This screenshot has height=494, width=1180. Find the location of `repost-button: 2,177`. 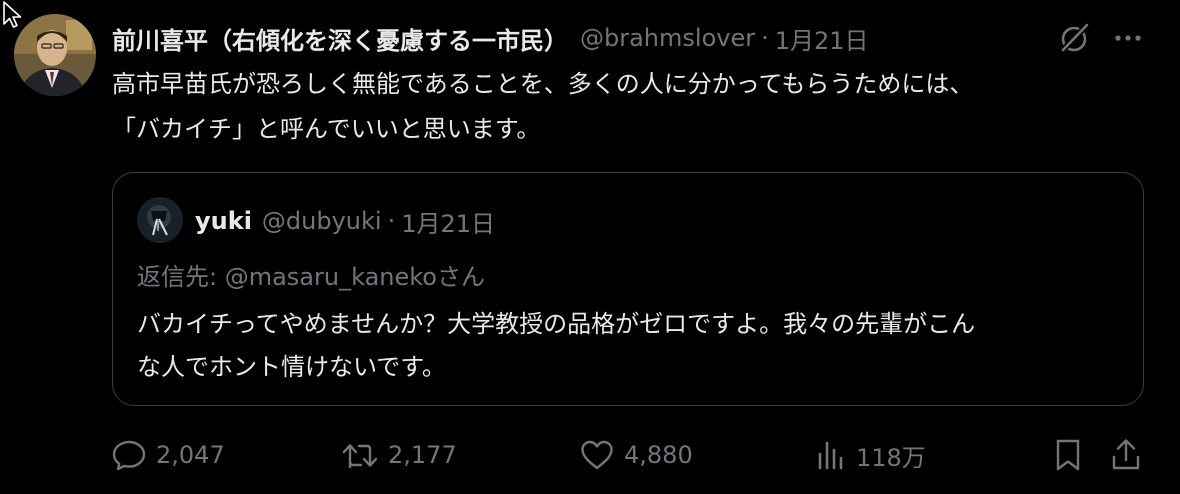

repost-button: 2,177 is located at coordinates (398, 455).